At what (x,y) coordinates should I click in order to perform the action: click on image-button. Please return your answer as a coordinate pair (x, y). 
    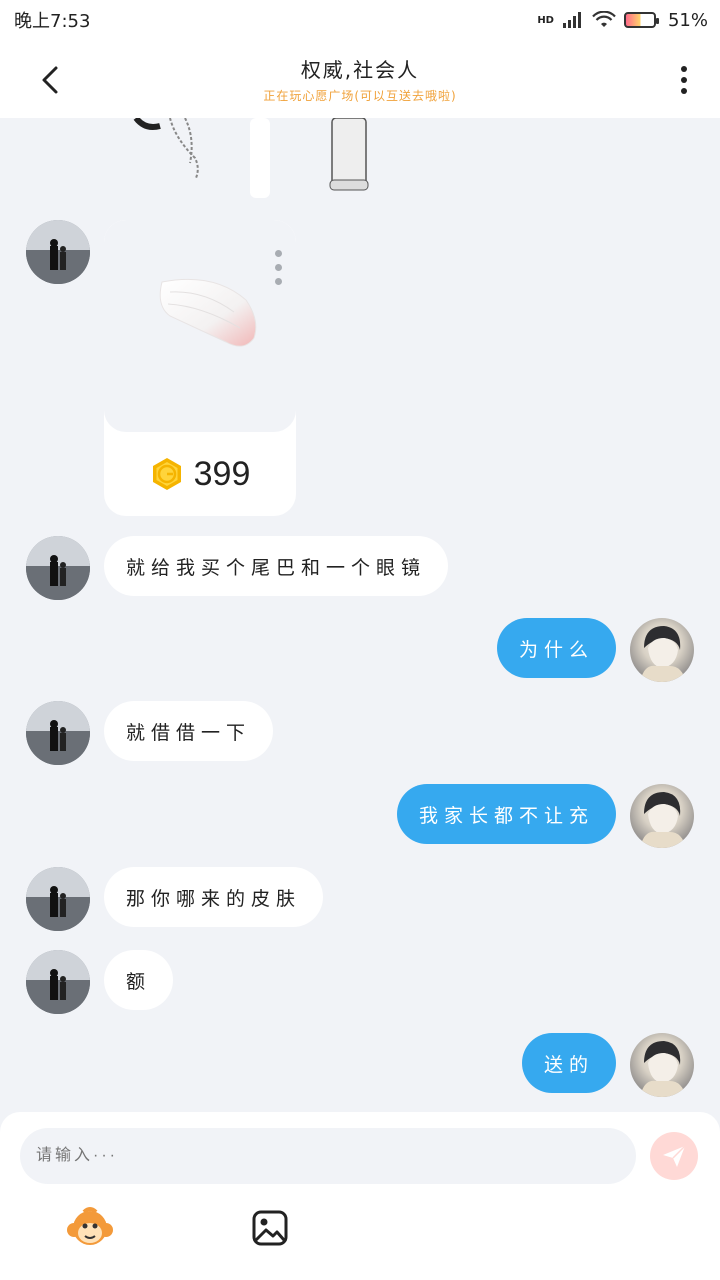
    Looking at the image, I should click on (270, 1228).